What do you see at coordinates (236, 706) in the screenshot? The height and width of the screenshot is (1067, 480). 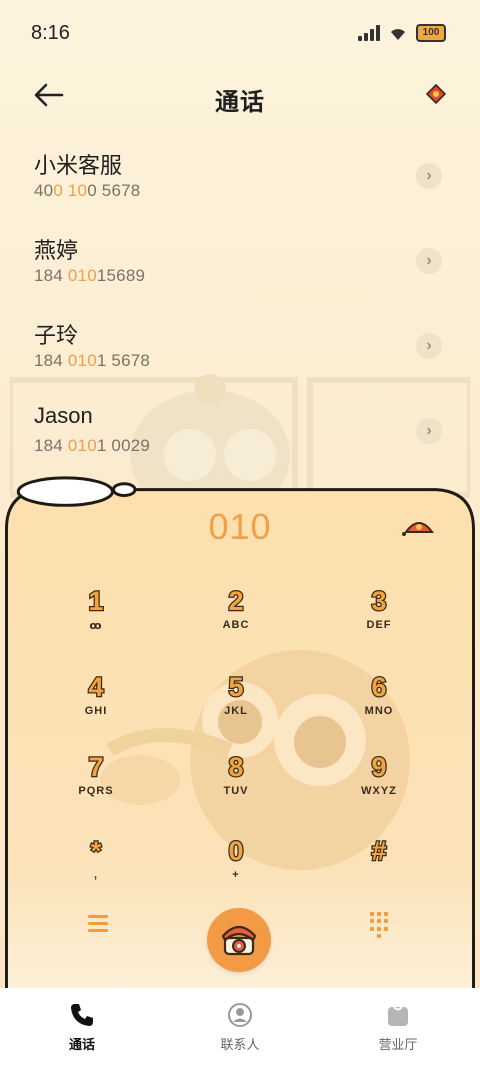 I see `key-5: 5 JKL` at bounding box center [236, 706].